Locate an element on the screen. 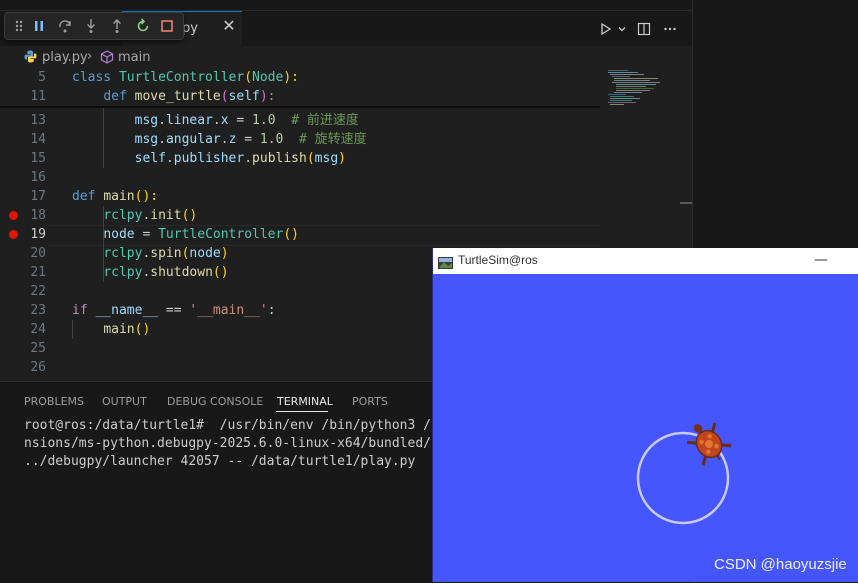 The image size is (858, 583). step-out-icon is located at coordinates (117, 26).